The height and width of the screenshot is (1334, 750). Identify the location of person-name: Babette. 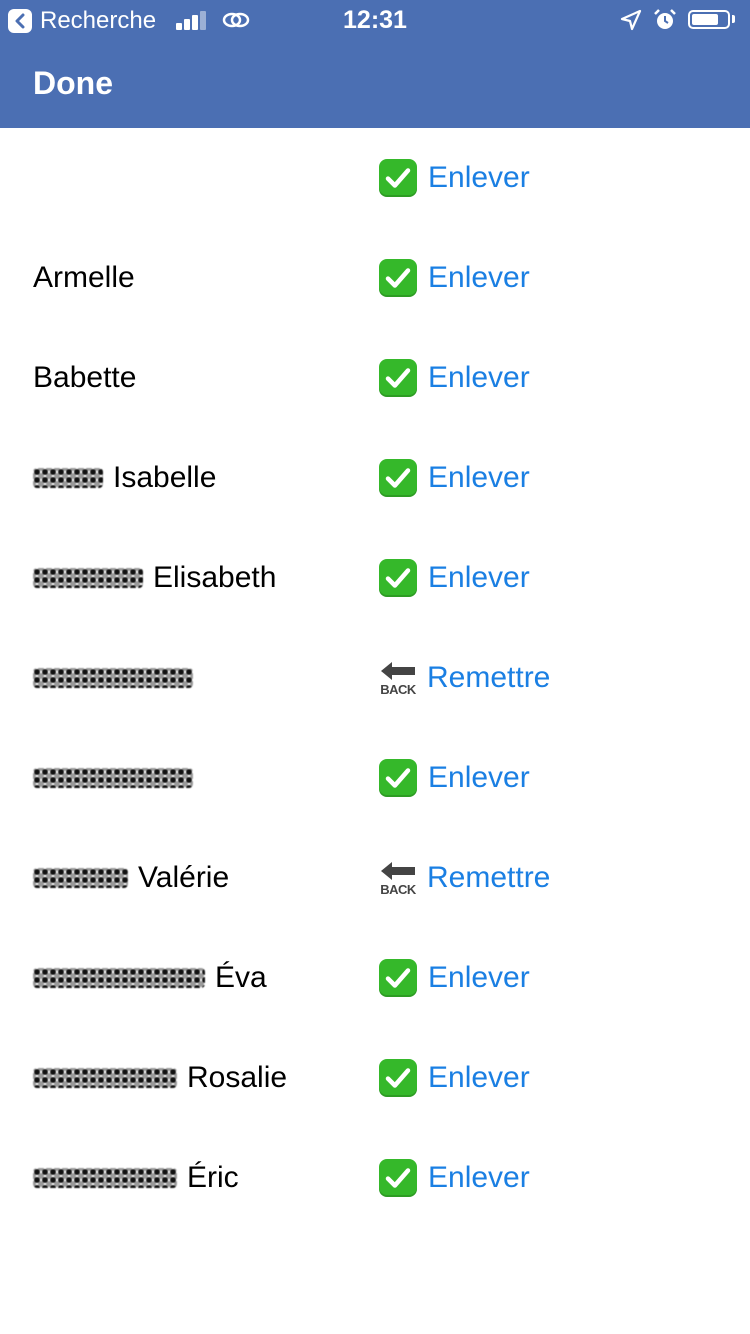
(84, 378).